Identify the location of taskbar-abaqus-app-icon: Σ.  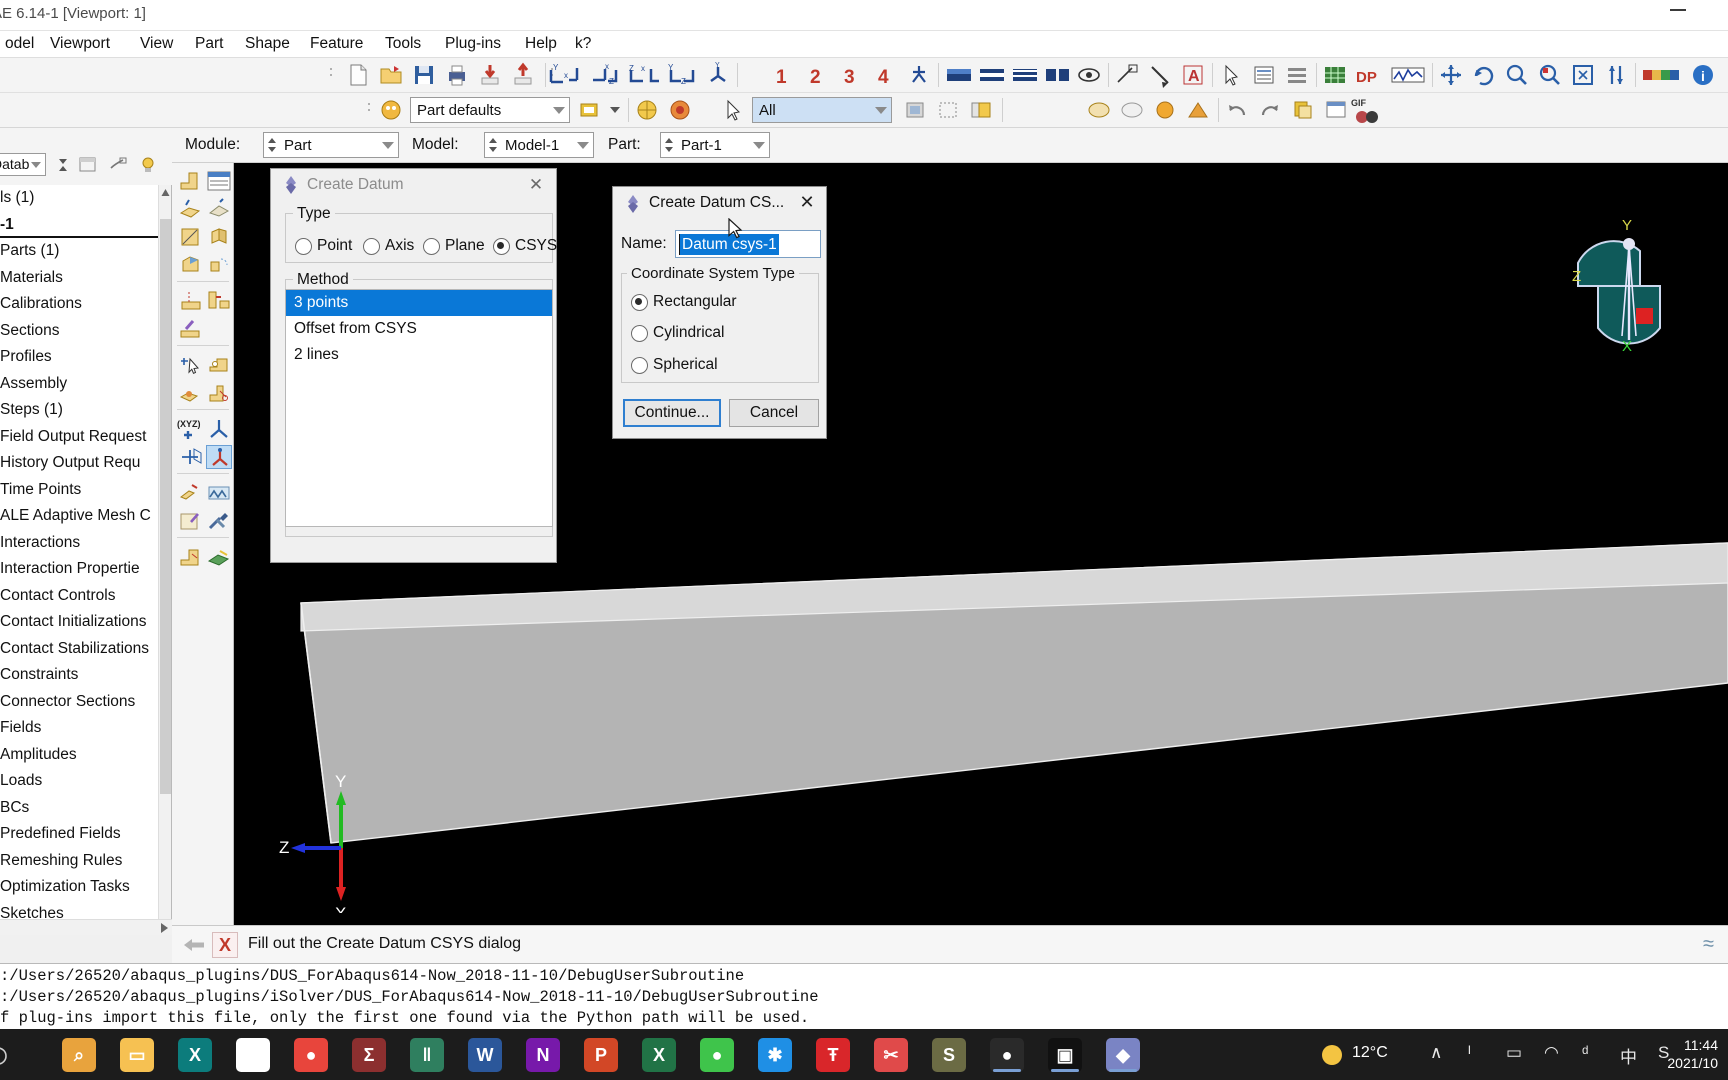
(369, 1055).